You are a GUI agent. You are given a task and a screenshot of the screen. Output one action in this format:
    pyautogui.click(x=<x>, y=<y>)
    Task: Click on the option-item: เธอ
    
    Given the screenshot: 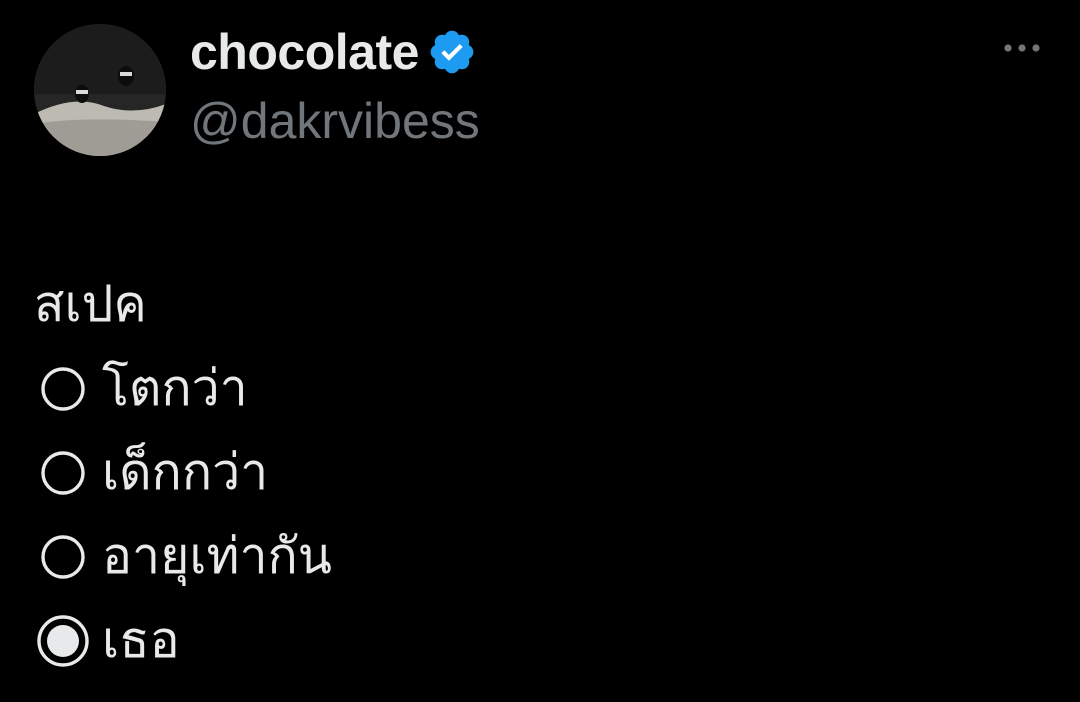 What is the action you would take?
    pyautogui.click(x=534, y=640)
    